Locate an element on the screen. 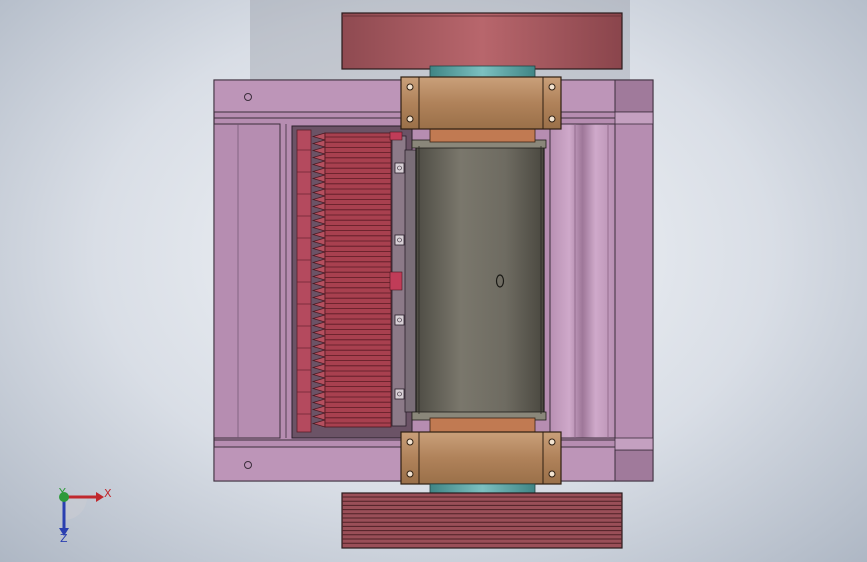  accent-red-top is located at coordinates (396, 136).